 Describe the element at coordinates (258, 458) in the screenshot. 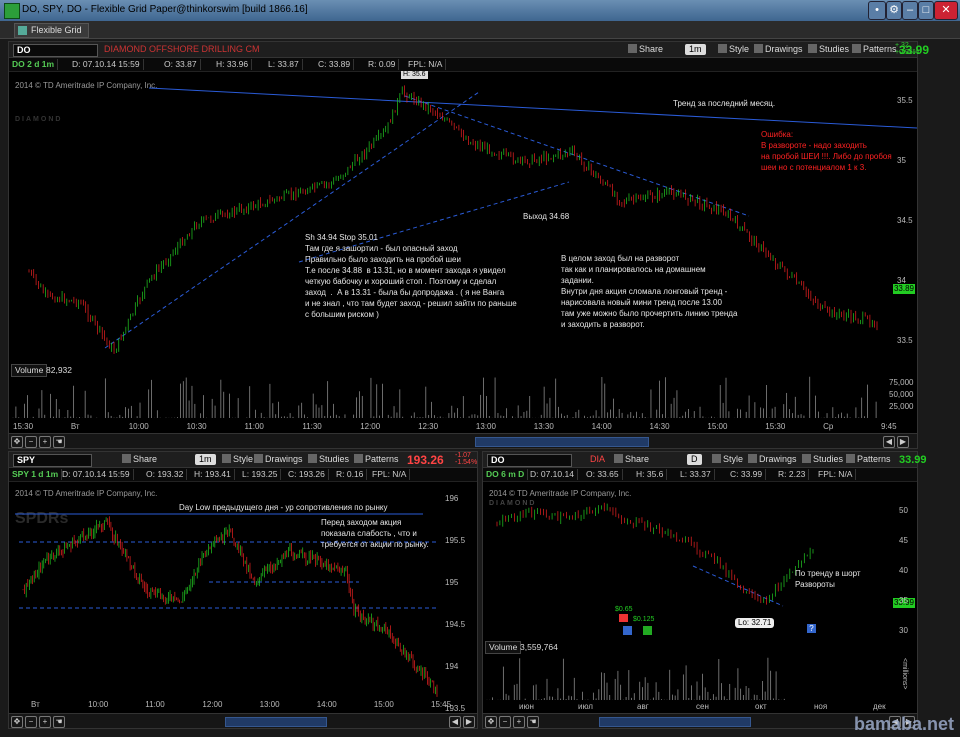

I see `drawings-icon` at that location.